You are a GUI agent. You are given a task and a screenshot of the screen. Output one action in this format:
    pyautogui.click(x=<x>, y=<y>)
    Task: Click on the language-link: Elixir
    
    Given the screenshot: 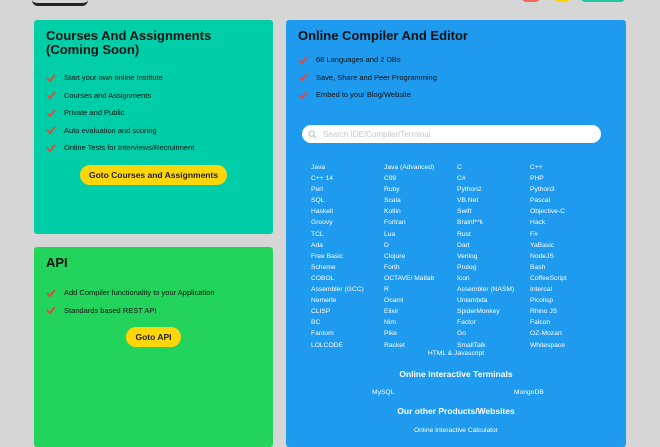 What is the action you would take?
    pyautogui.click(x=420, y=311)
    